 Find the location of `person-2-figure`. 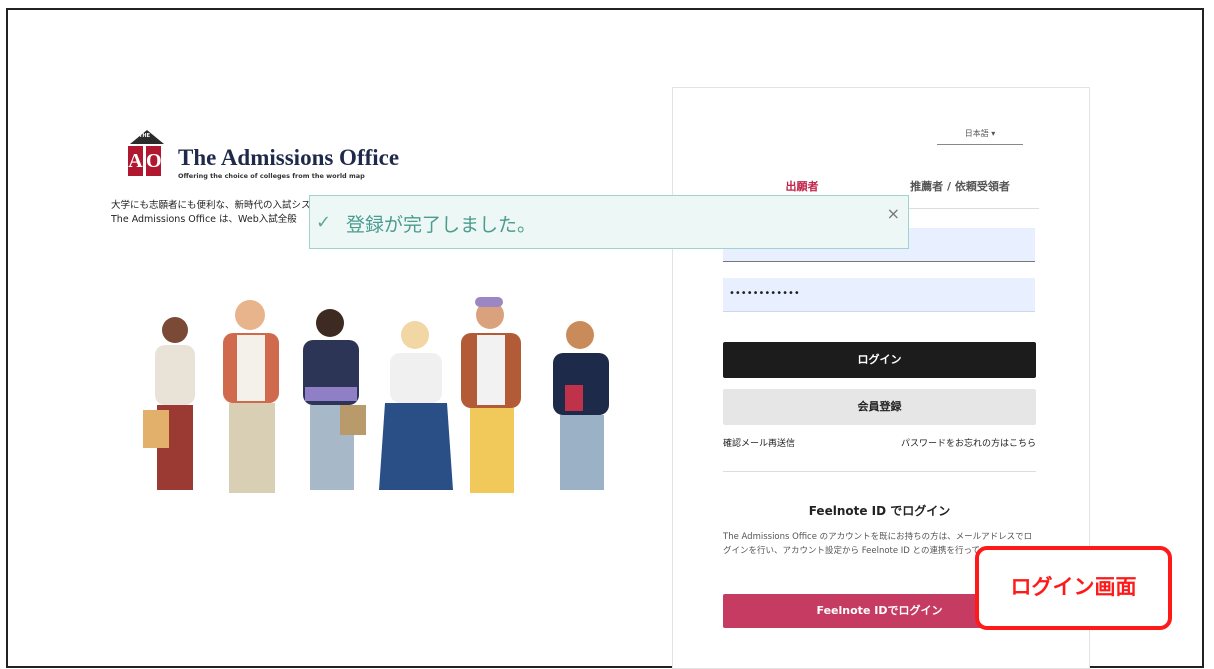

person-2-figure is located at coordinates (251, 396).